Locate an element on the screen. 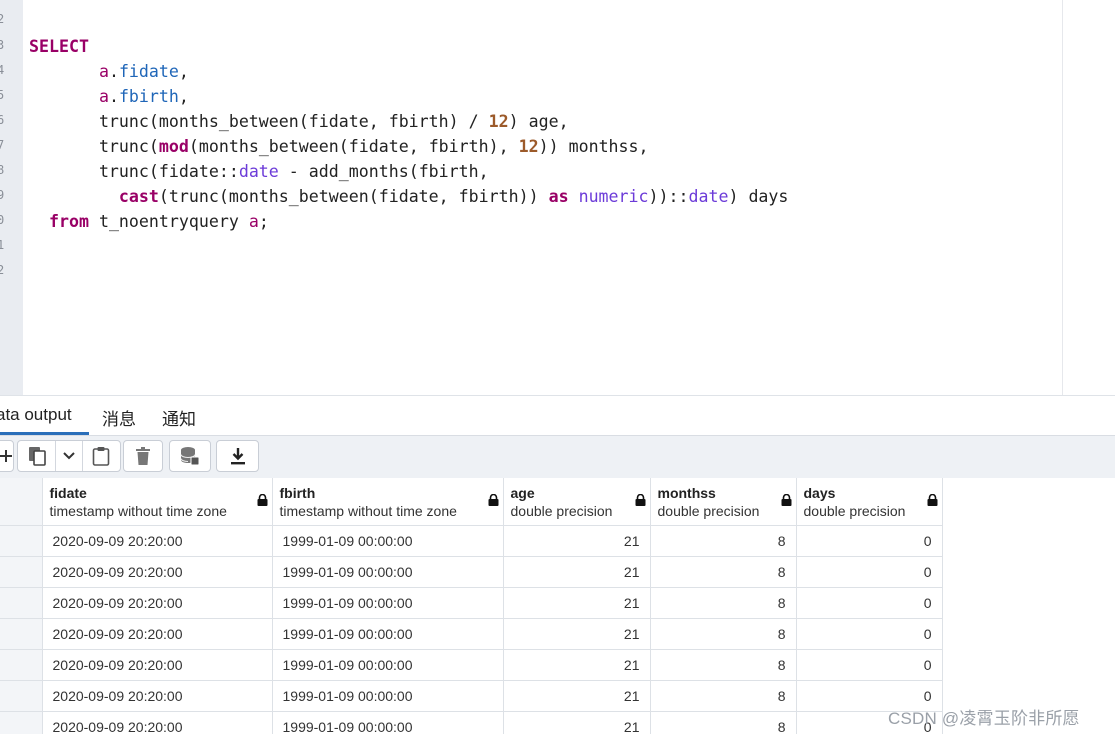 This screenshot has width=1115, height=734. line-number: 4 is located at coordinates (2, 70).